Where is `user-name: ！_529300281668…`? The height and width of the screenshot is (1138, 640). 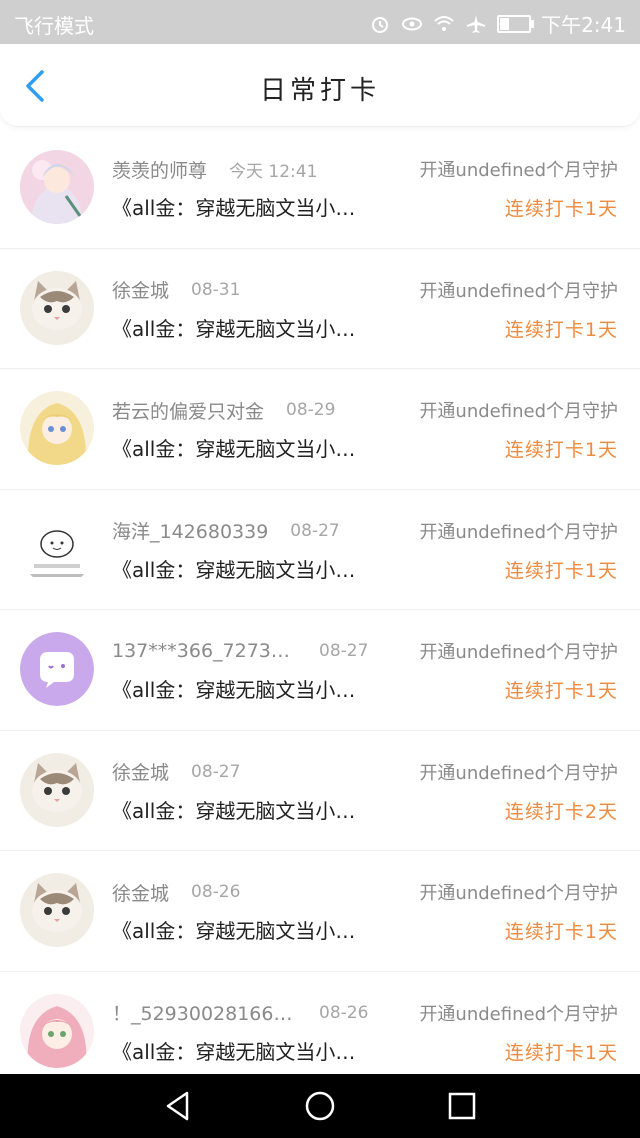
user-name: ！_529300281668… is located at coordinates (204, 1013).